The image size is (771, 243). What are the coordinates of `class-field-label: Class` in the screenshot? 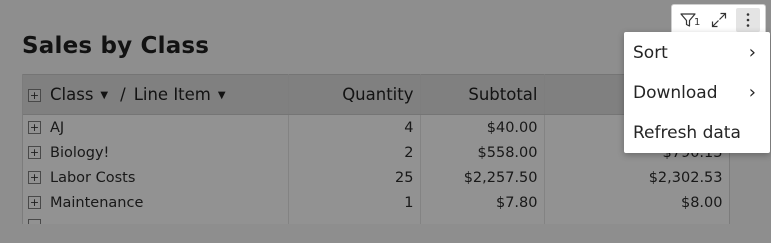 It's located at (71, 94).